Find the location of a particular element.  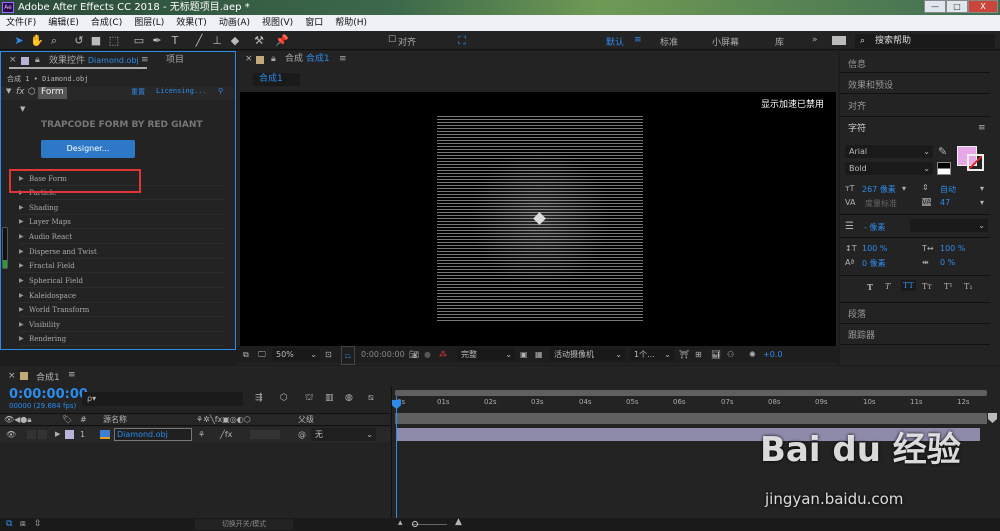

layer-switch-boxes is located at coordinates (265, 434).